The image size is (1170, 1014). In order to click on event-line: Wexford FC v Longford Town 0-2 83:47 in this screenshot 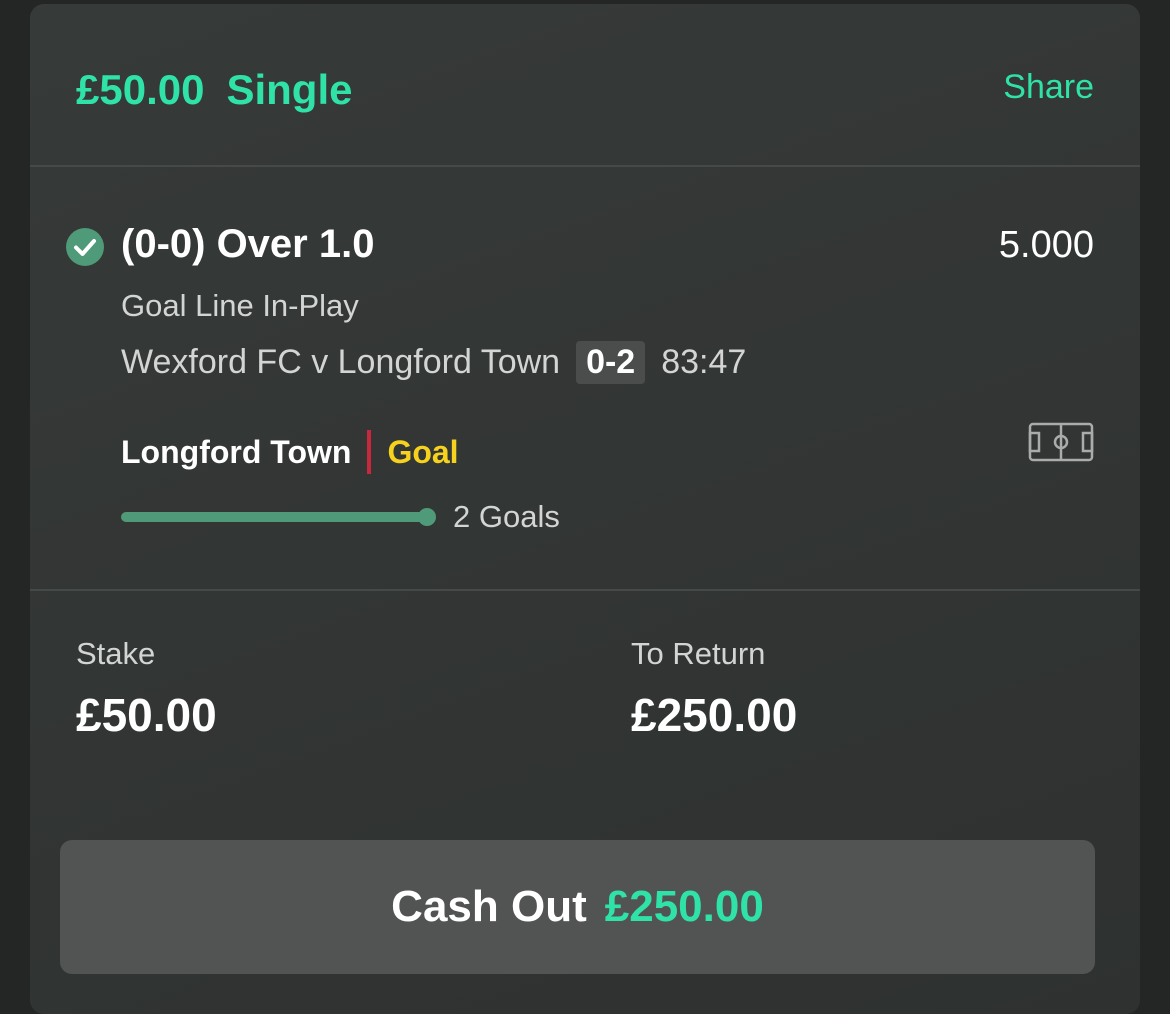, I will do `click(433, 362)`.